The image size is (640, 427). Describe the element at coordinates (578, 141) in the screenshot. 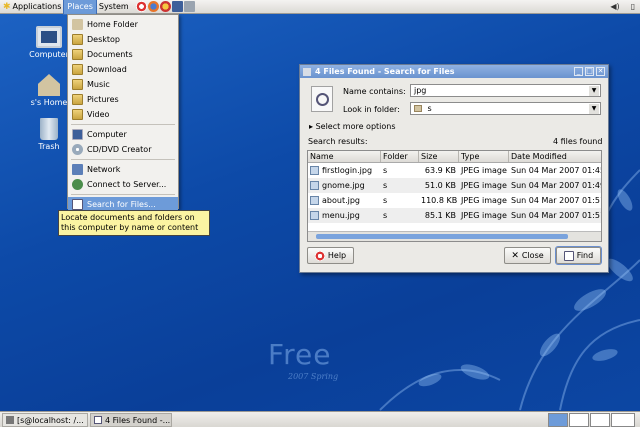

I see `results-count: 4 files found` at that location.